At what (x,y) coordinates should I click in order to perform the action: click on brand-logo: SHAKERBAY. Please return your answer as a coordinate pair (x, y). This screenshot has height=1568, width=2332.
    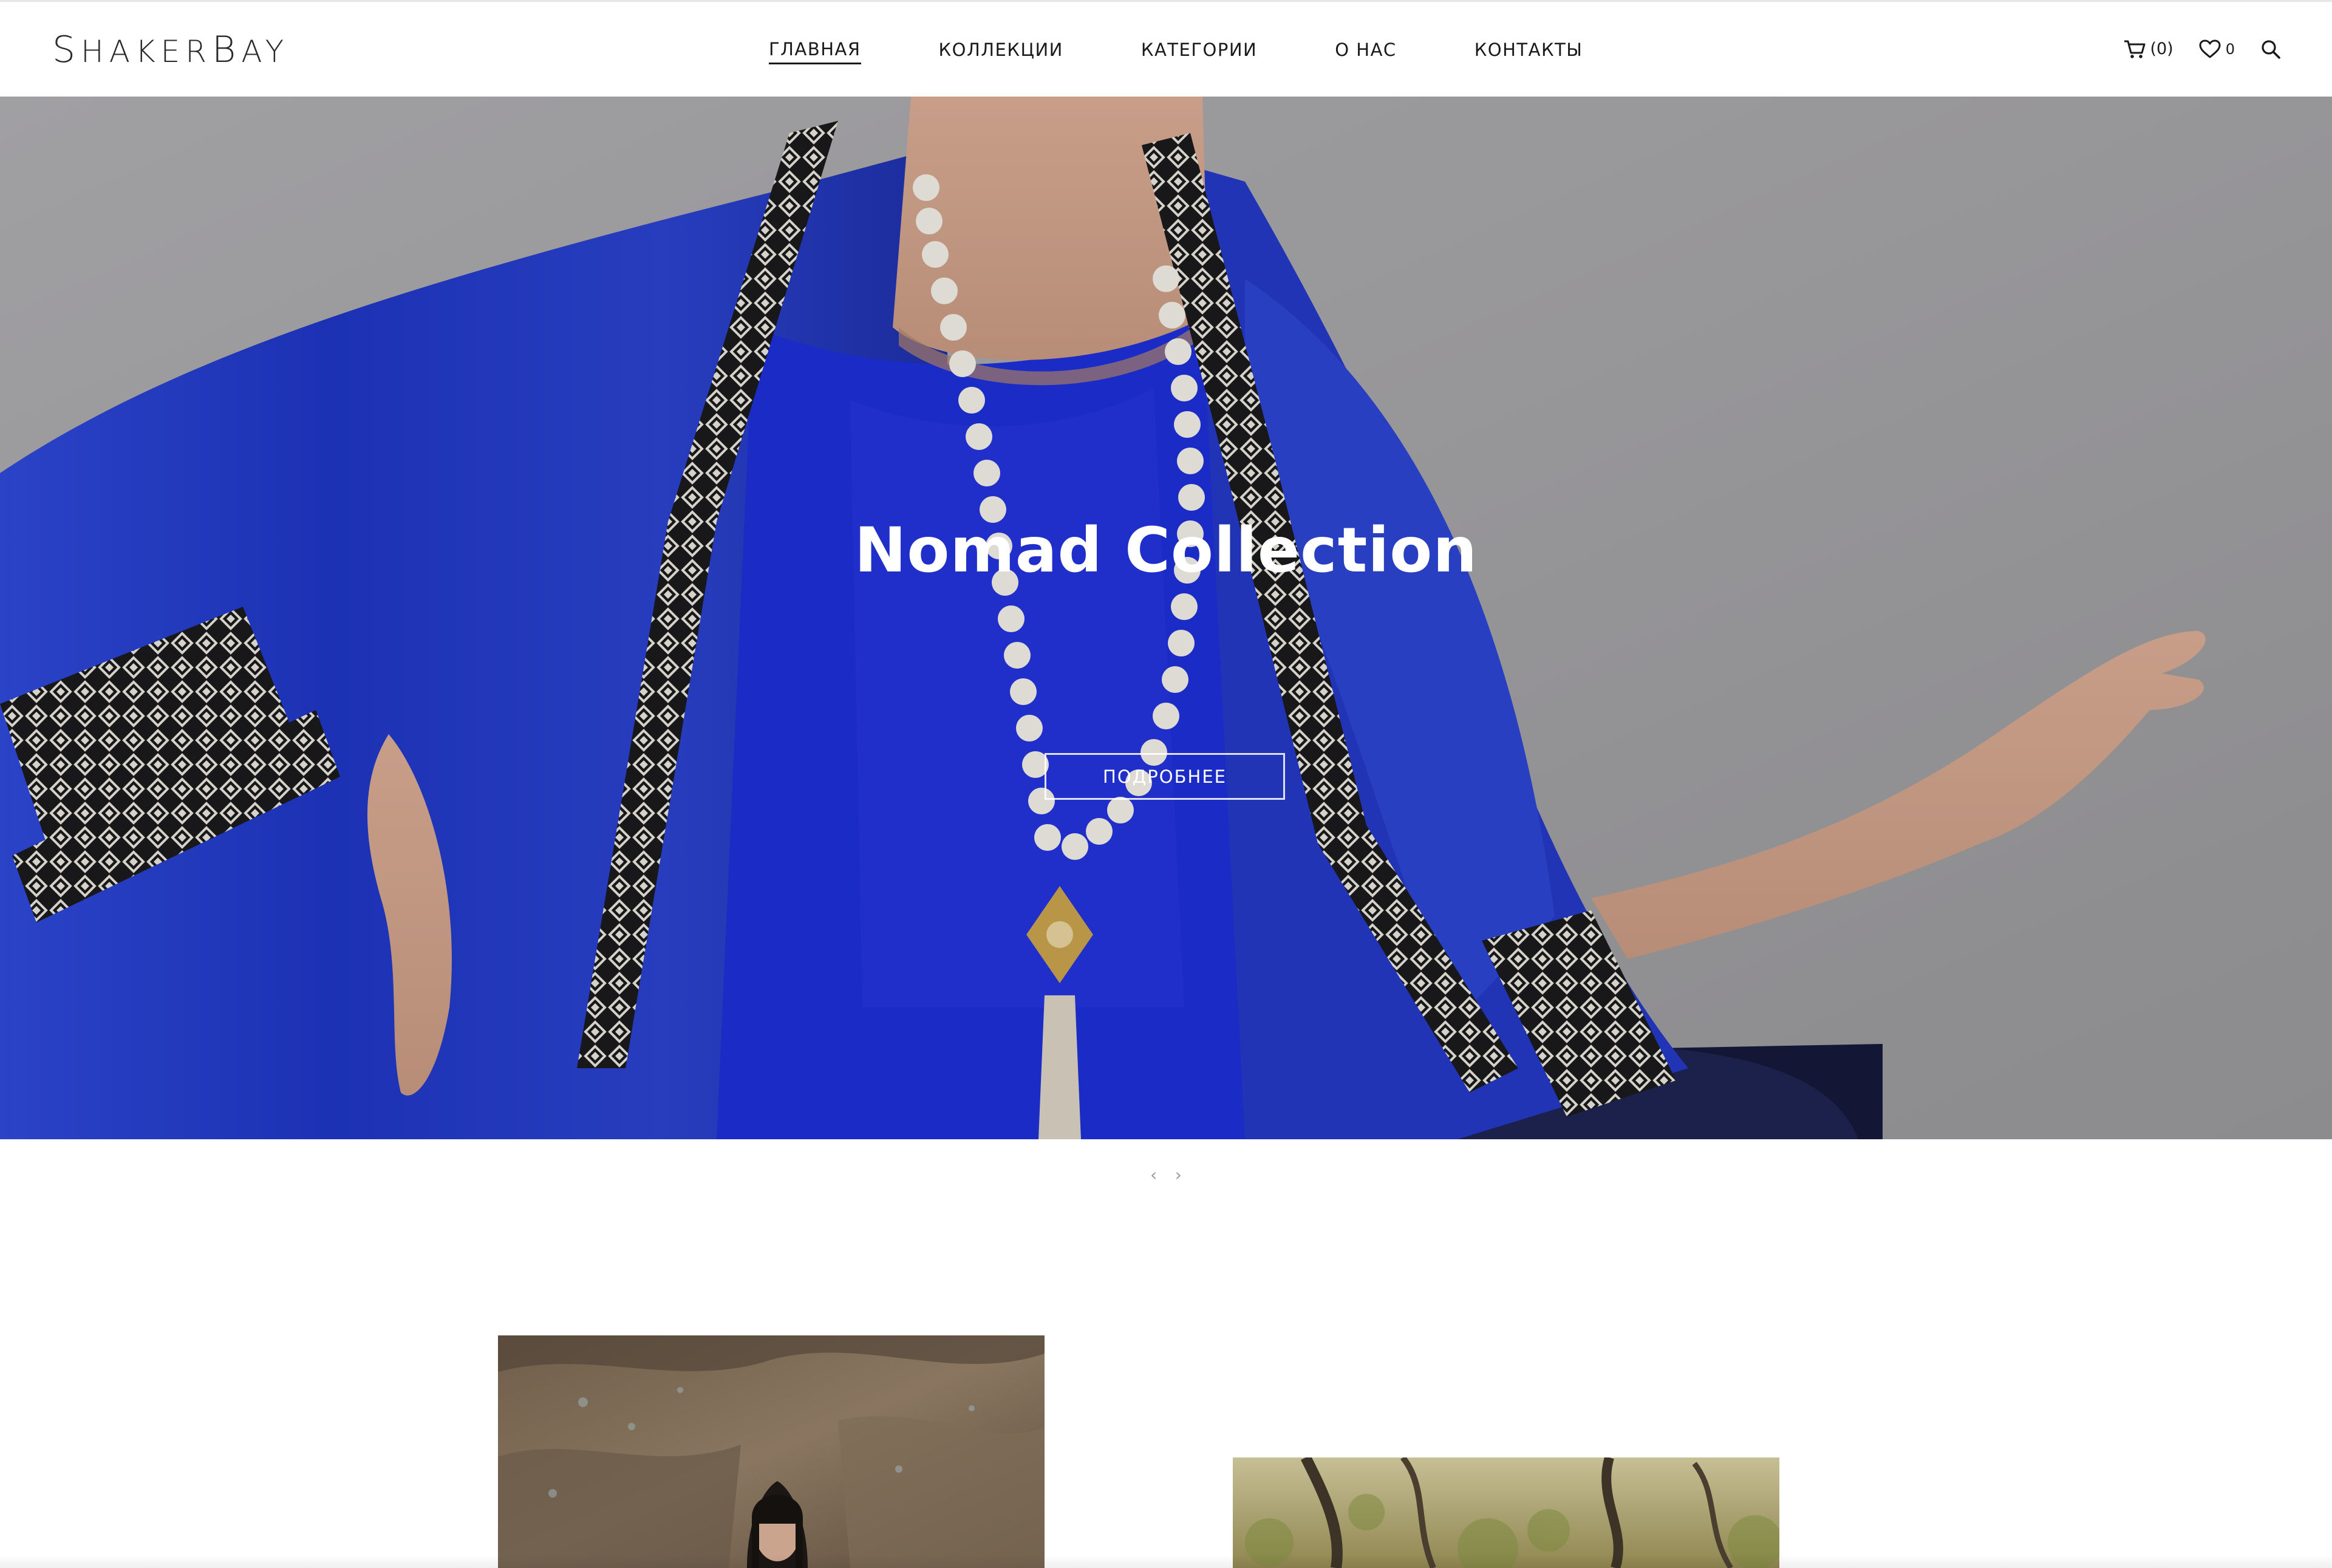
    Looking at the image, I should click on (171, 50).